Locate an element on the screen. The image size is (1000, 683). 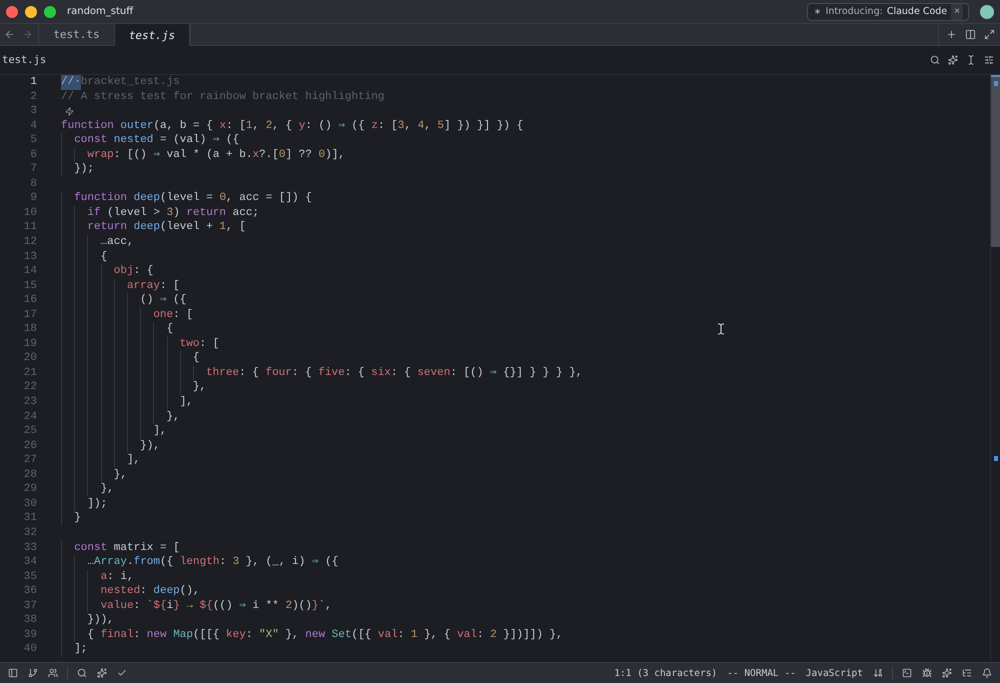
line-number: 37 is located at coordinates (29, 606).